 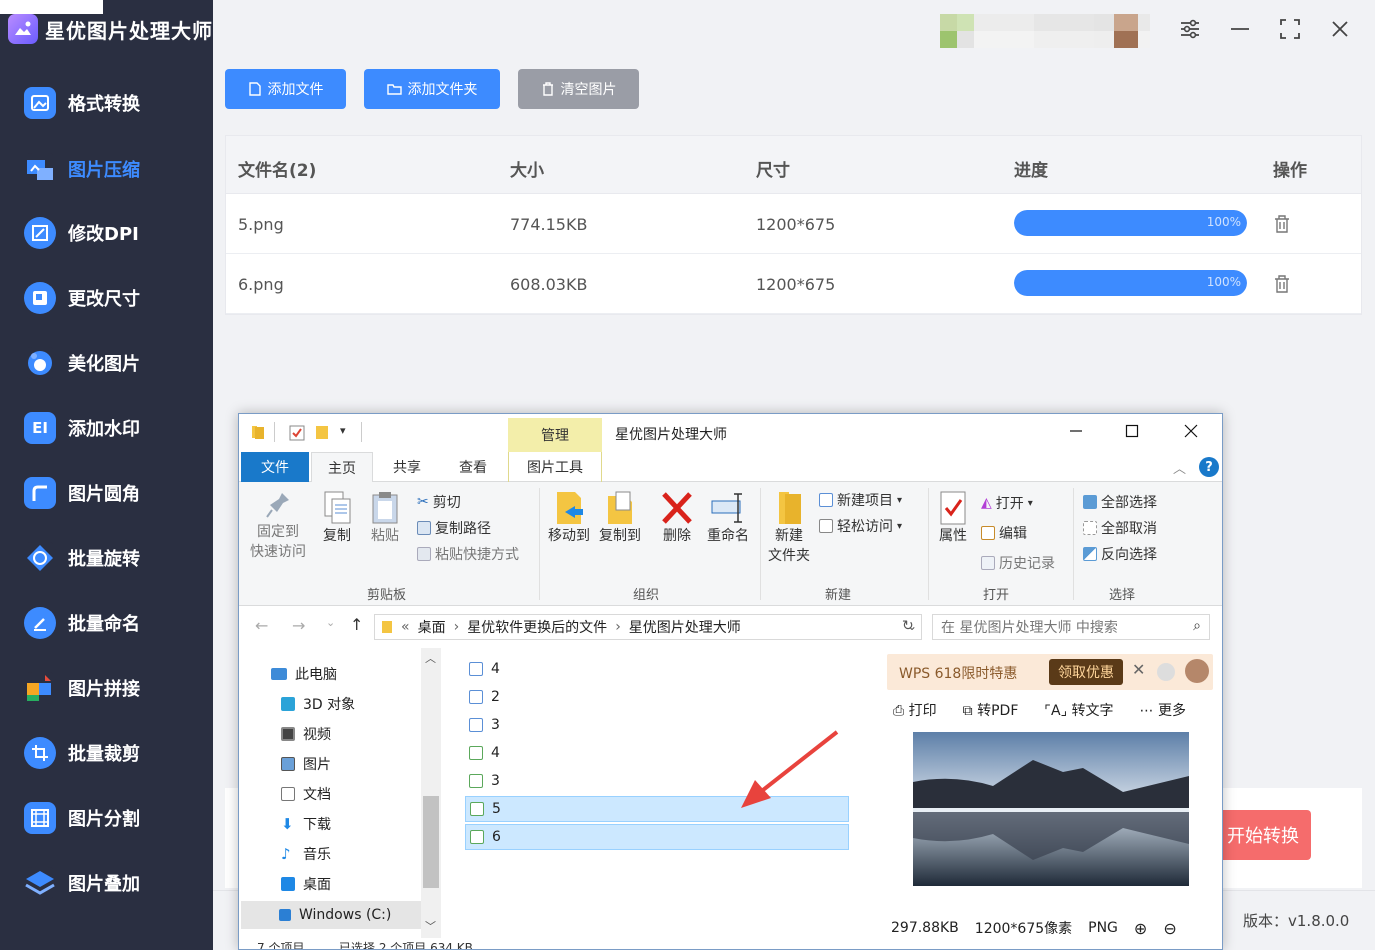 What do you see at coordinates (991, 710) in the screenshot?
I see `to-pdf-button: ⧉ 转PDF` at bounding box center [991, 710].